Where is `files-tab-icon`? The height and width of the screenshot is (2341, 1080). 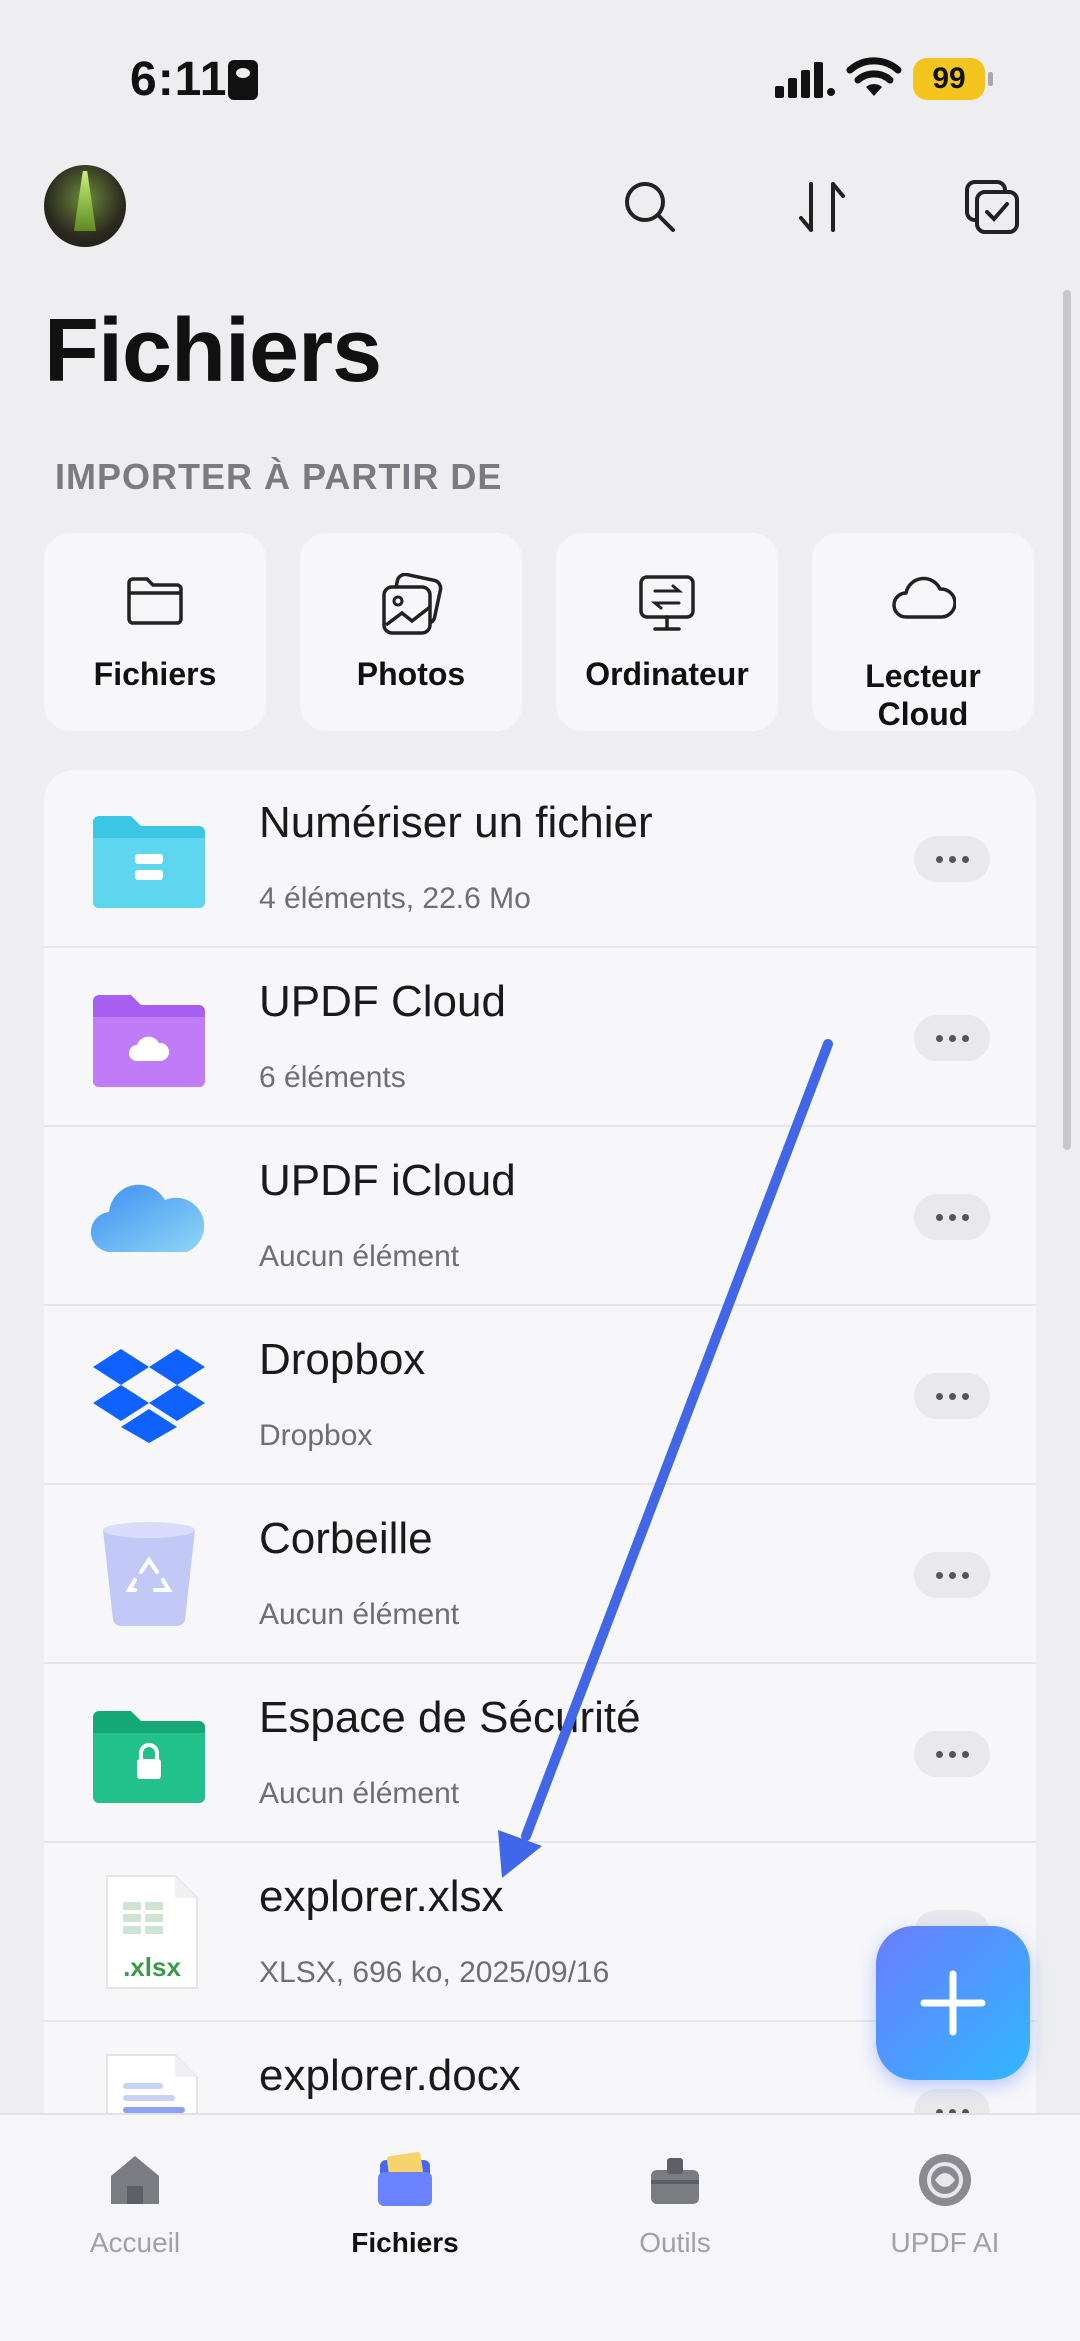 files-tab-icon is located at coordinates (405, 2179).